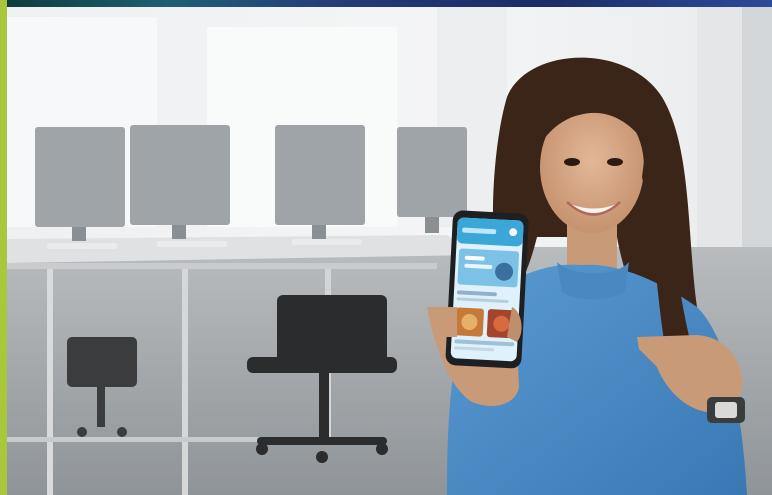 This screenshot has width=772, height=495. Describe the element at coordinates (386, 3) in the screenshot. I see `top-decorative-strip` at that location.